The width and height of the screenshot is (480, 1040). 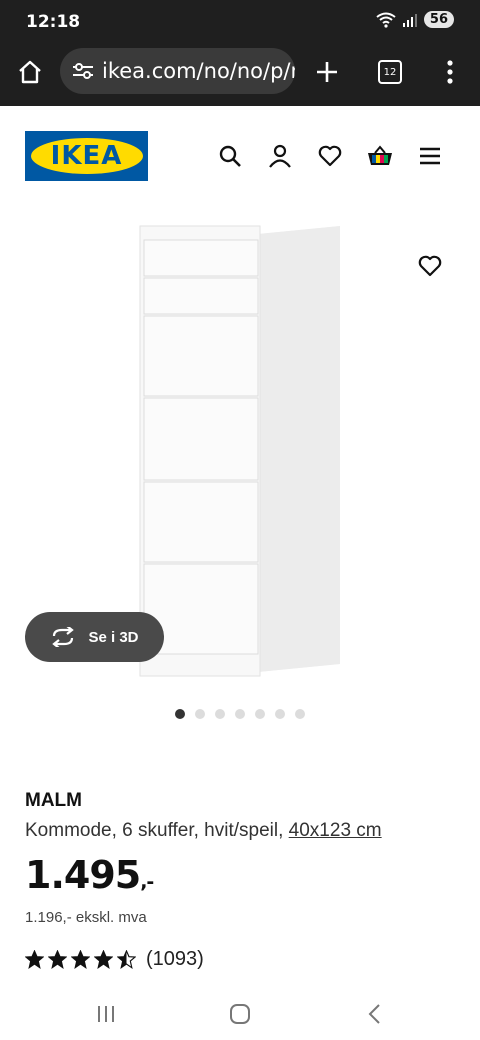 I want to click on plus-icon, so click(x=327, y=72).